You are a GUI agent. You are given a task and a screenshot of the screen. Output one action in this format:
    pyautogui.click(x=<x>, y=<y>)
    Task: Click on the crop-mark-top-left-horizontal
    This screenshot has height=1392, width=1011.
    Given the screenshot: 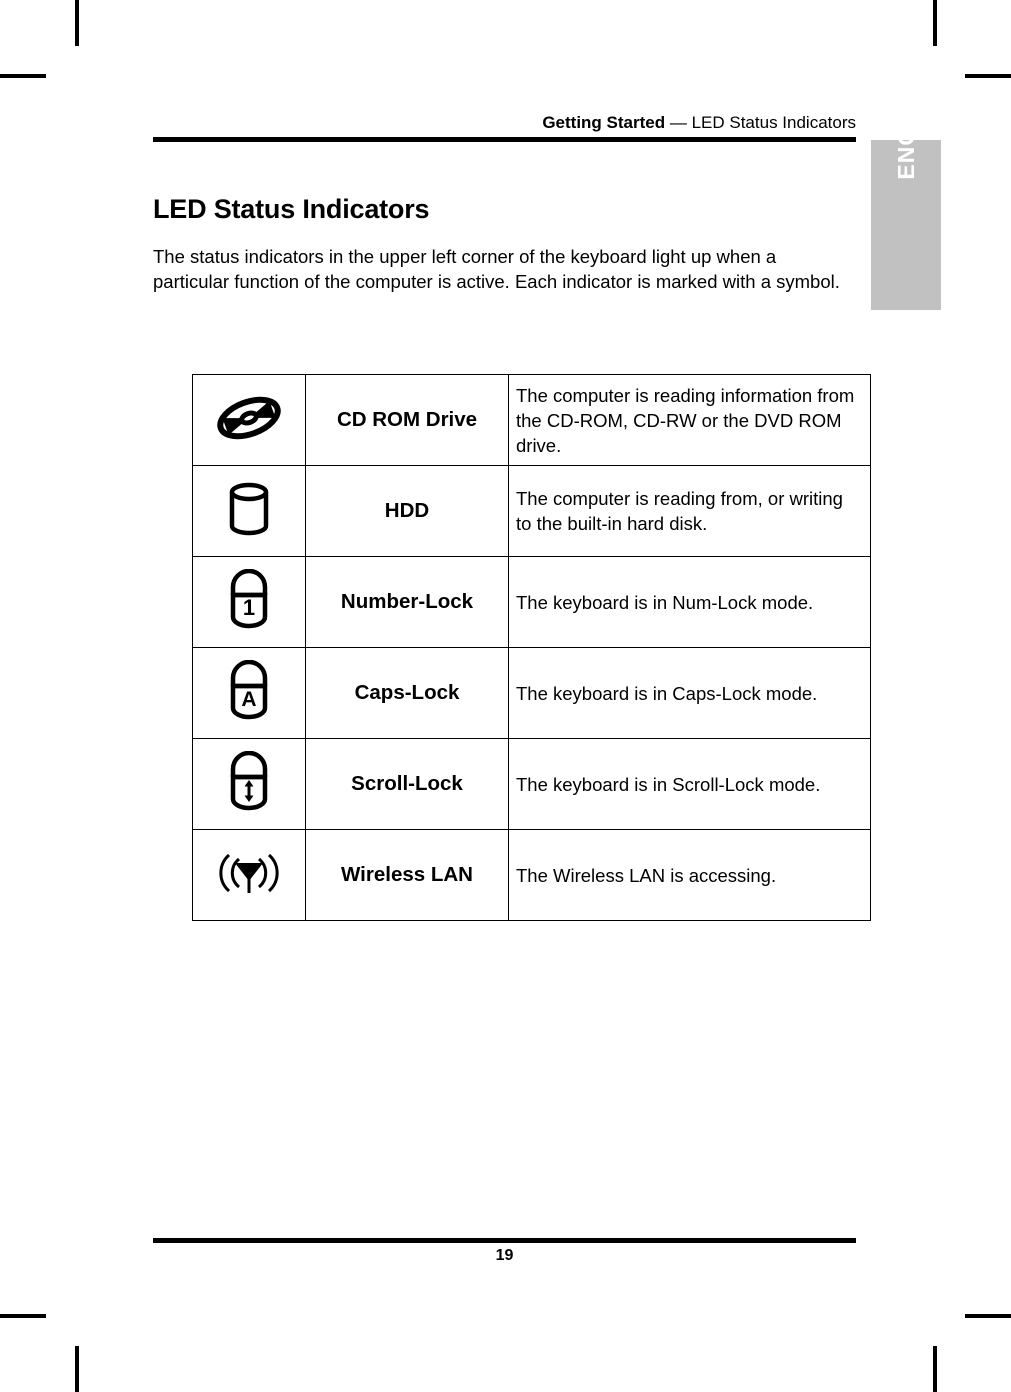 What is the action you would take?
    pyautogui.click(x=23, y=76)
    